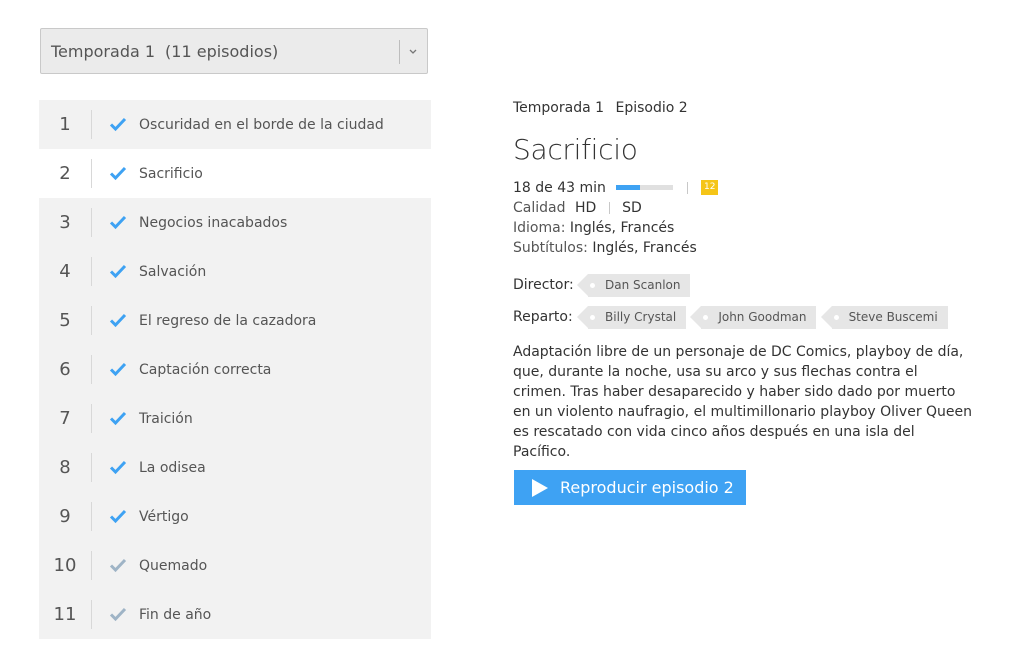 The width and height of the screenshot is (1024, 672). What do you see at coordinates (173, 566) in the screenshot?
I see `episode-title-label: Quemado` at bounding box center [173, 566].